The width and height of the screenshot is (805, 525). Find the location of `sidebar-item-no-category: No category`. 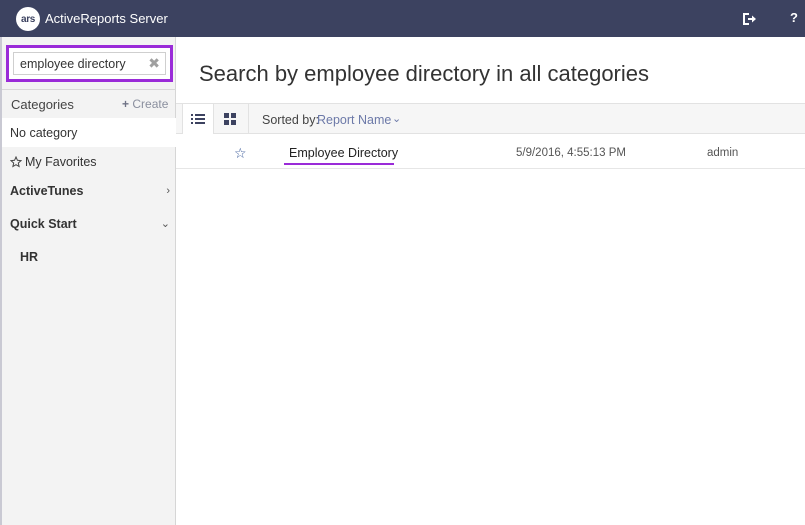

sidebar-item-no-category: No category is located at coordinates (89, 132).